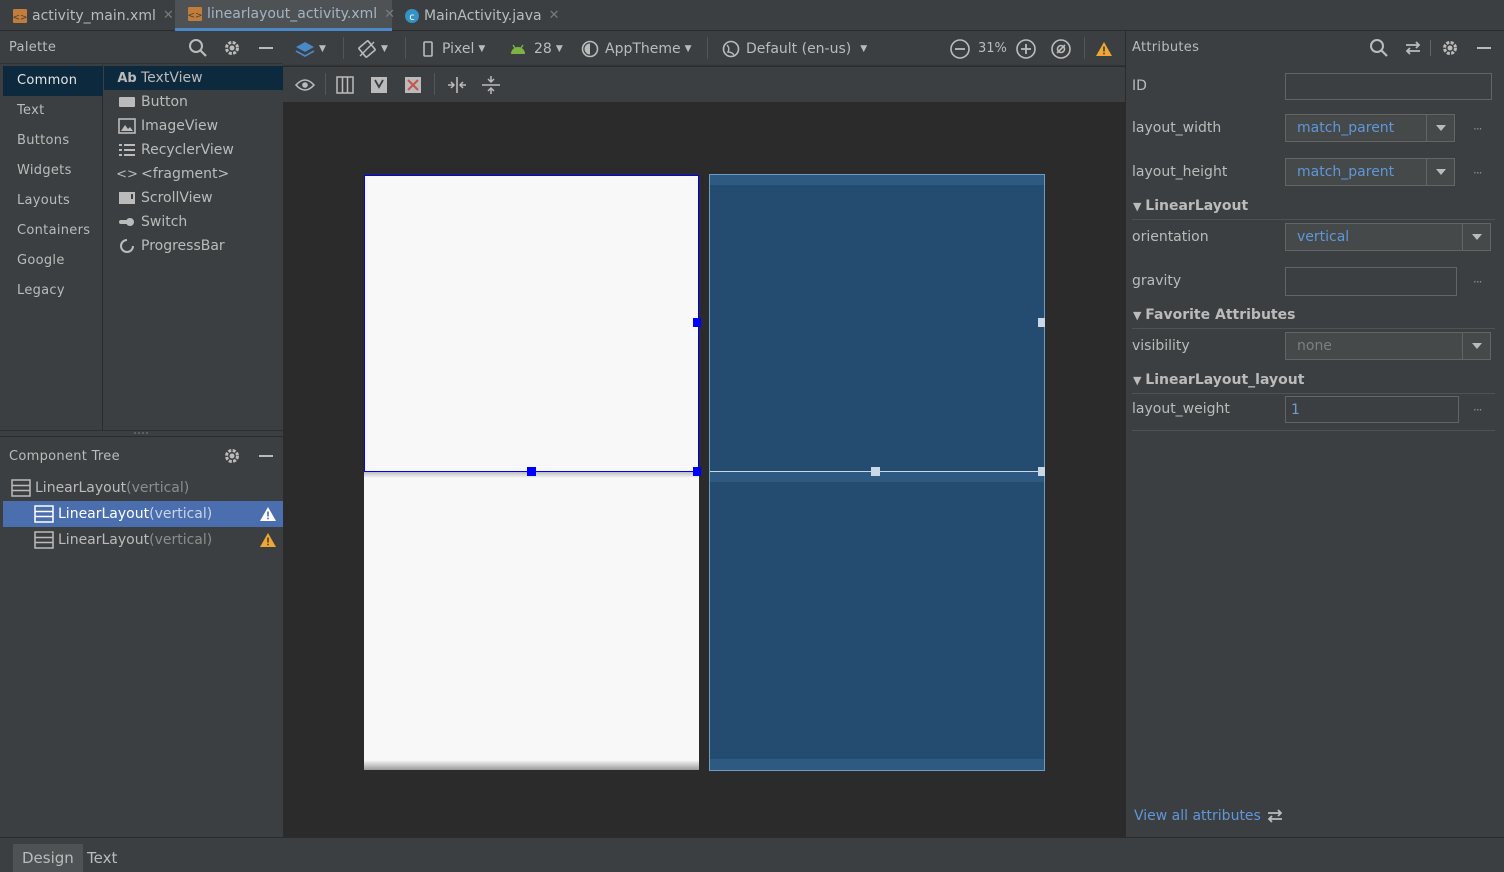 Image resolution: width=1504 pixels, height=872 pixels. I want to click on category-buttons: Buttons, so click(53, 141).